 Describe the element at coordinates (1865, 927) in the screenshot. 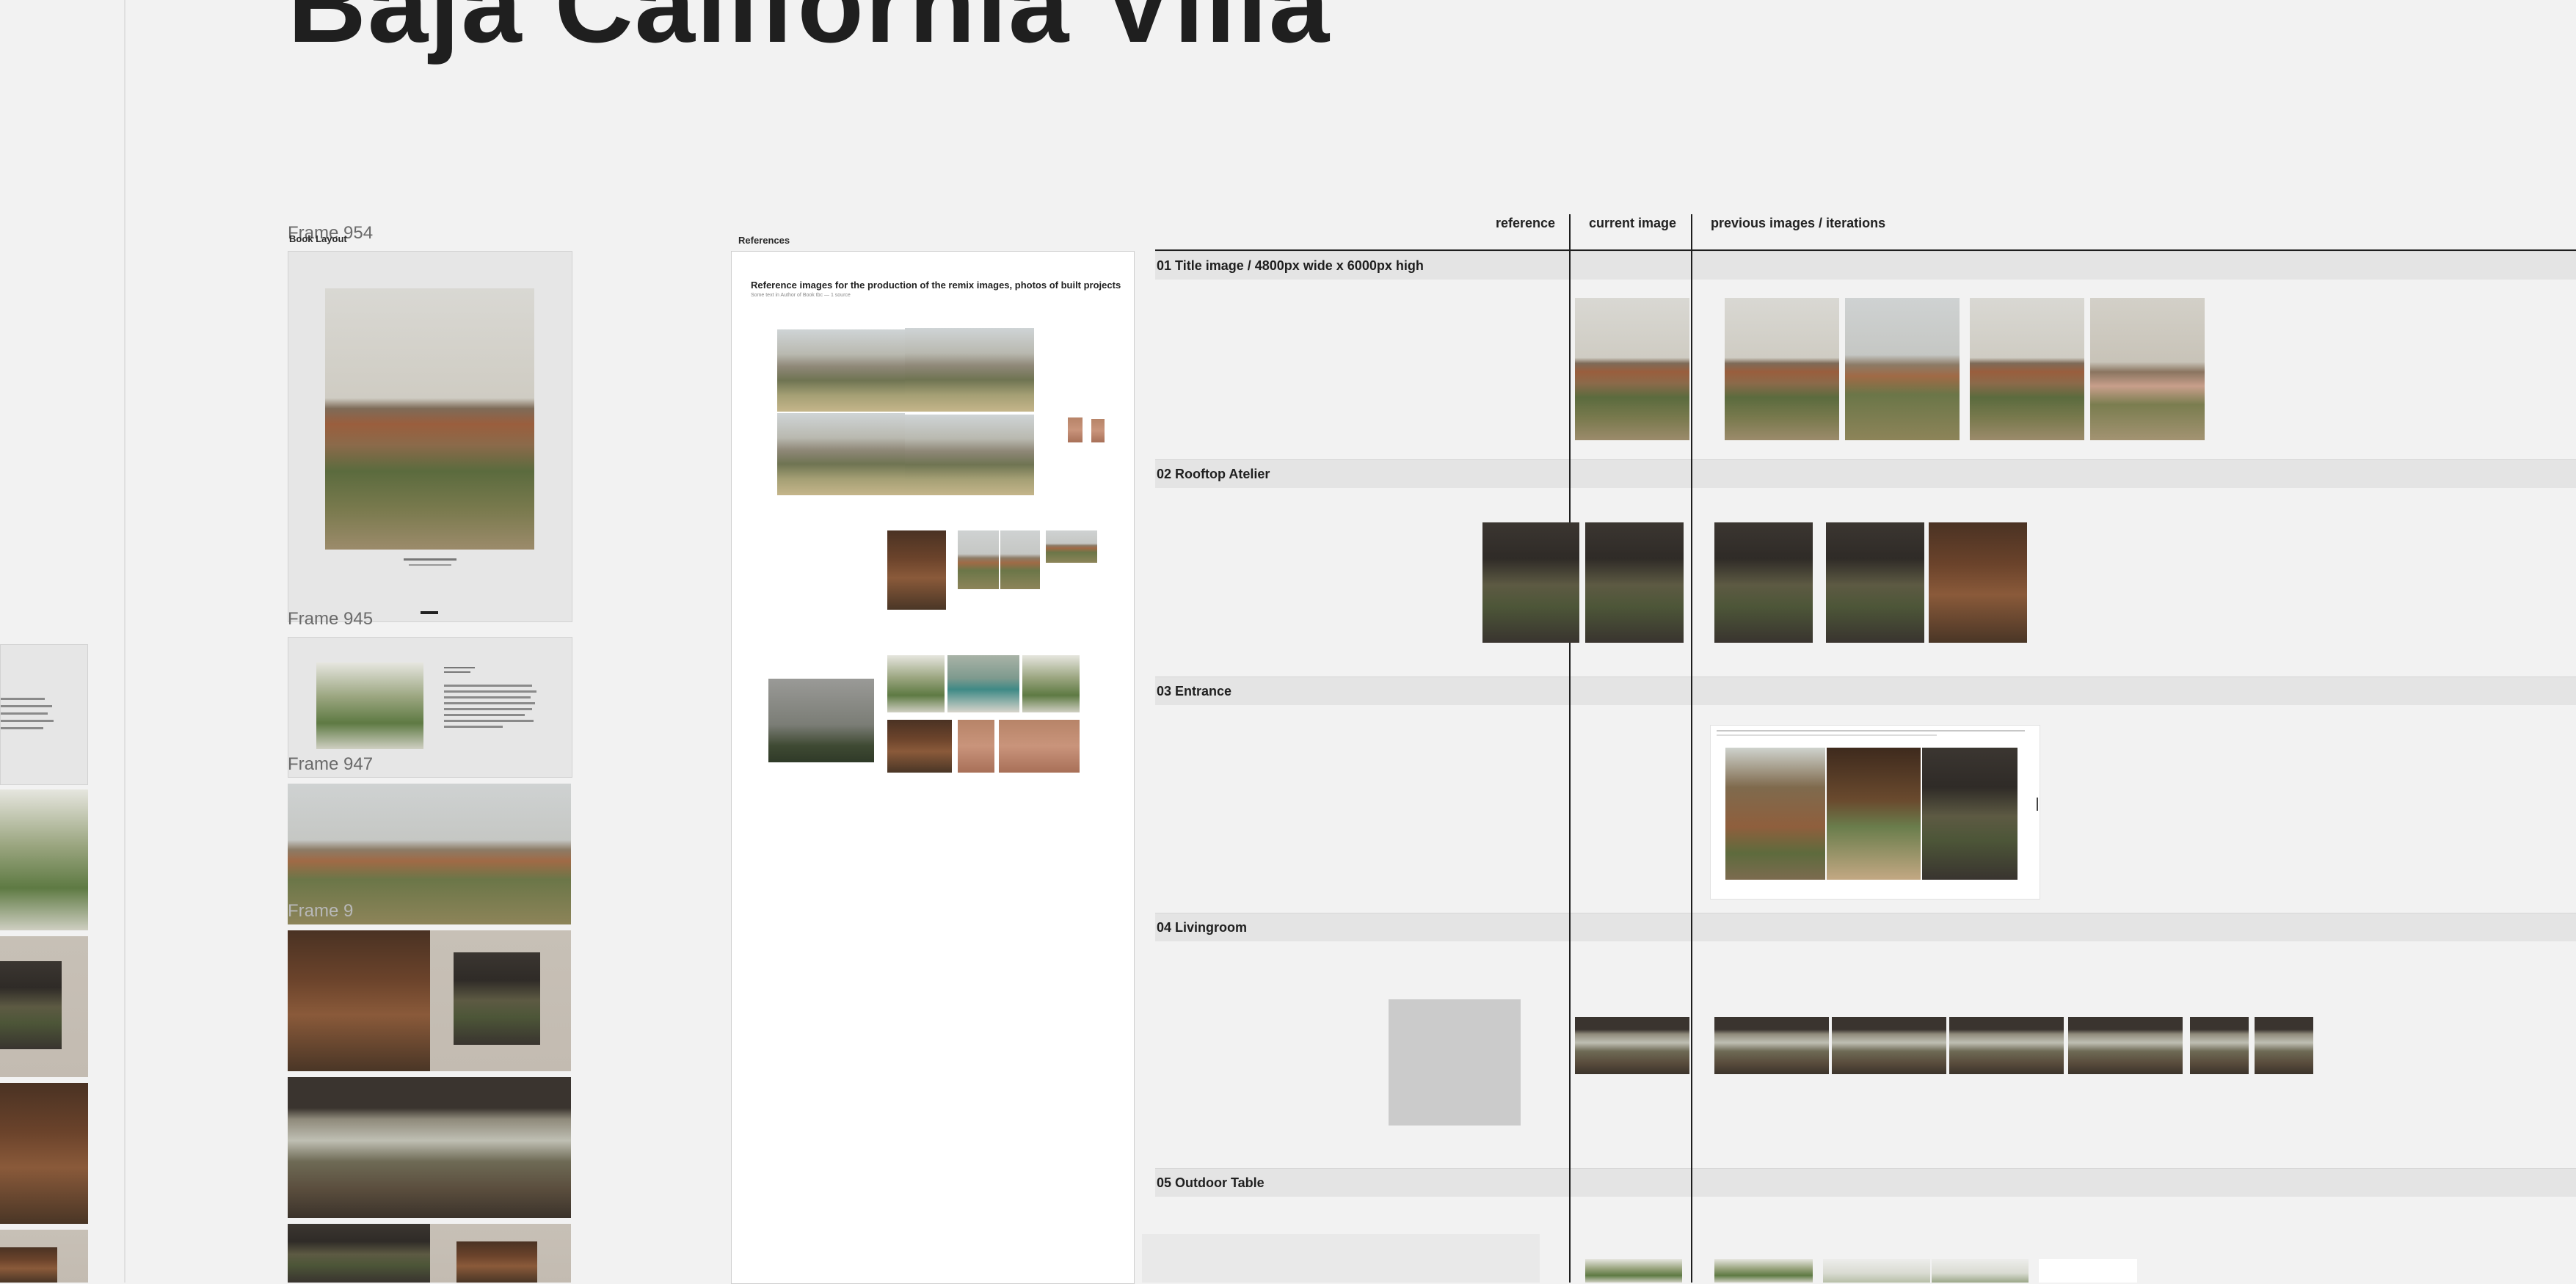

I see `row-04: 04 Livingroom` at that location.